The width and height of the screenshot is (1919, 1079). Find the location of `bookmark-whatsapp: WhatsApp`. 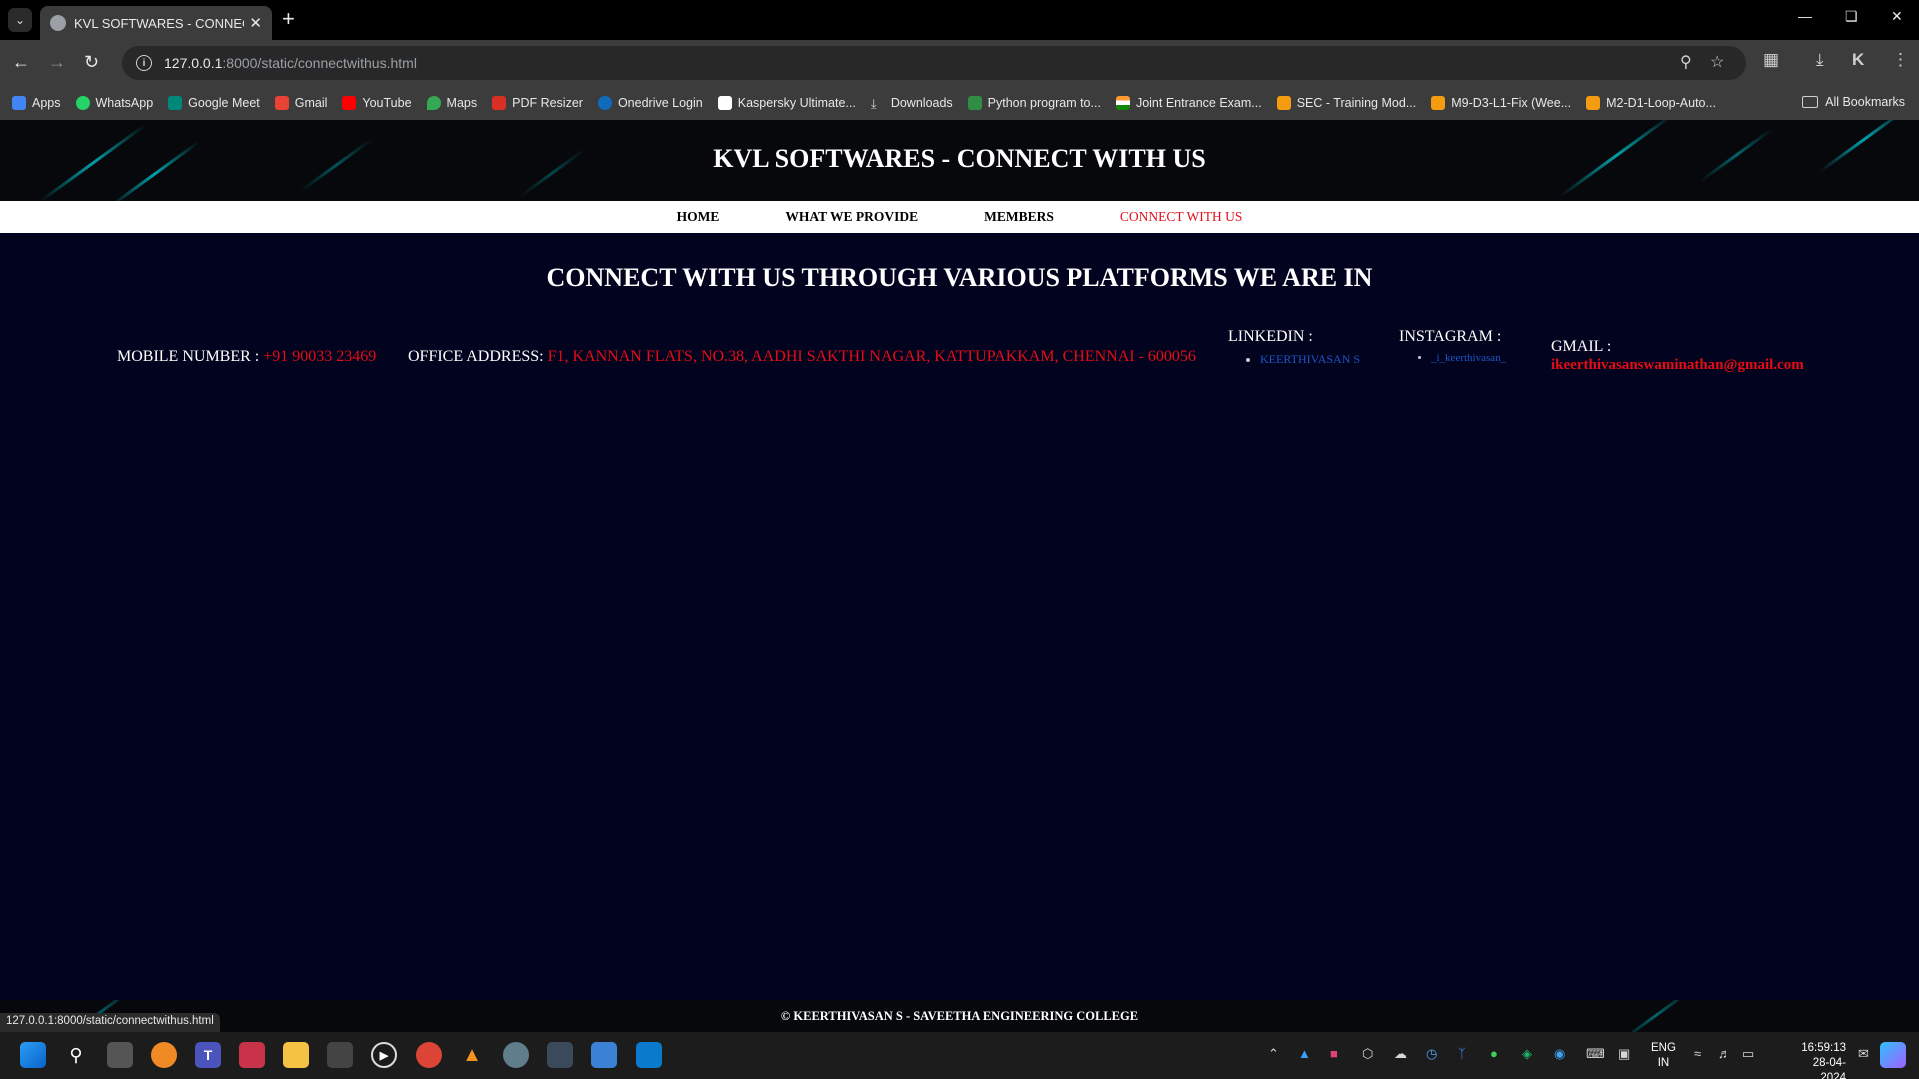

bookmark-whatsapp: WhatsApp is located at coordinates (114, 103).